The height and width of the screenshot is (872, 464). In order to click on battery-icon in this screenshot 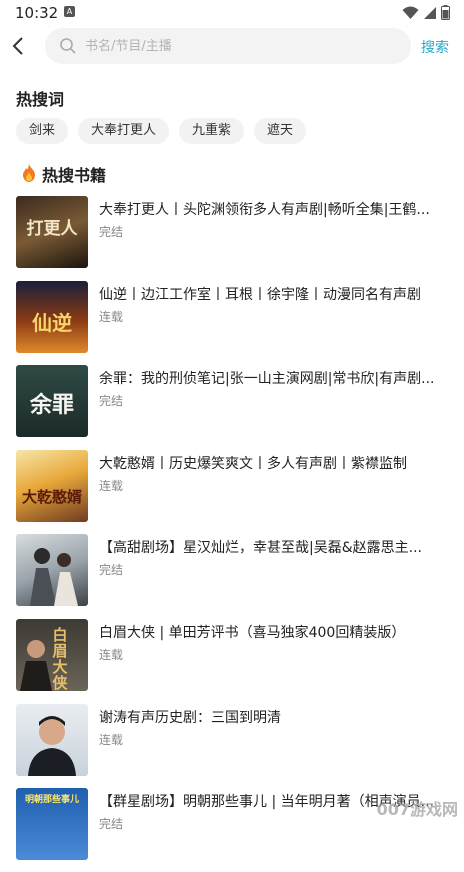, I will do `click(445, 12)`.